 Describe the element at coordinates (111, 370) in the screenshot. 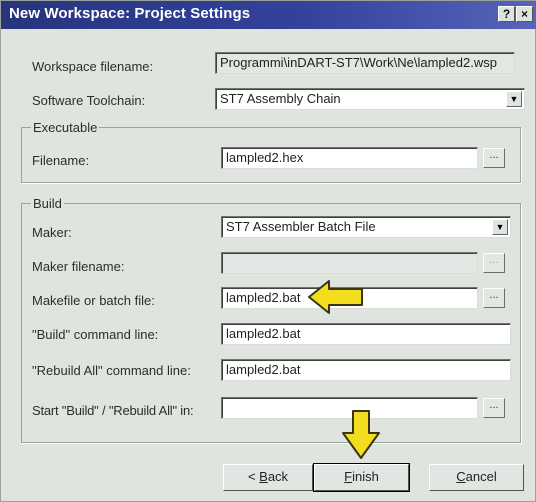

I see `rebuild-command-label: "Rebuild All" command line:` at that location.